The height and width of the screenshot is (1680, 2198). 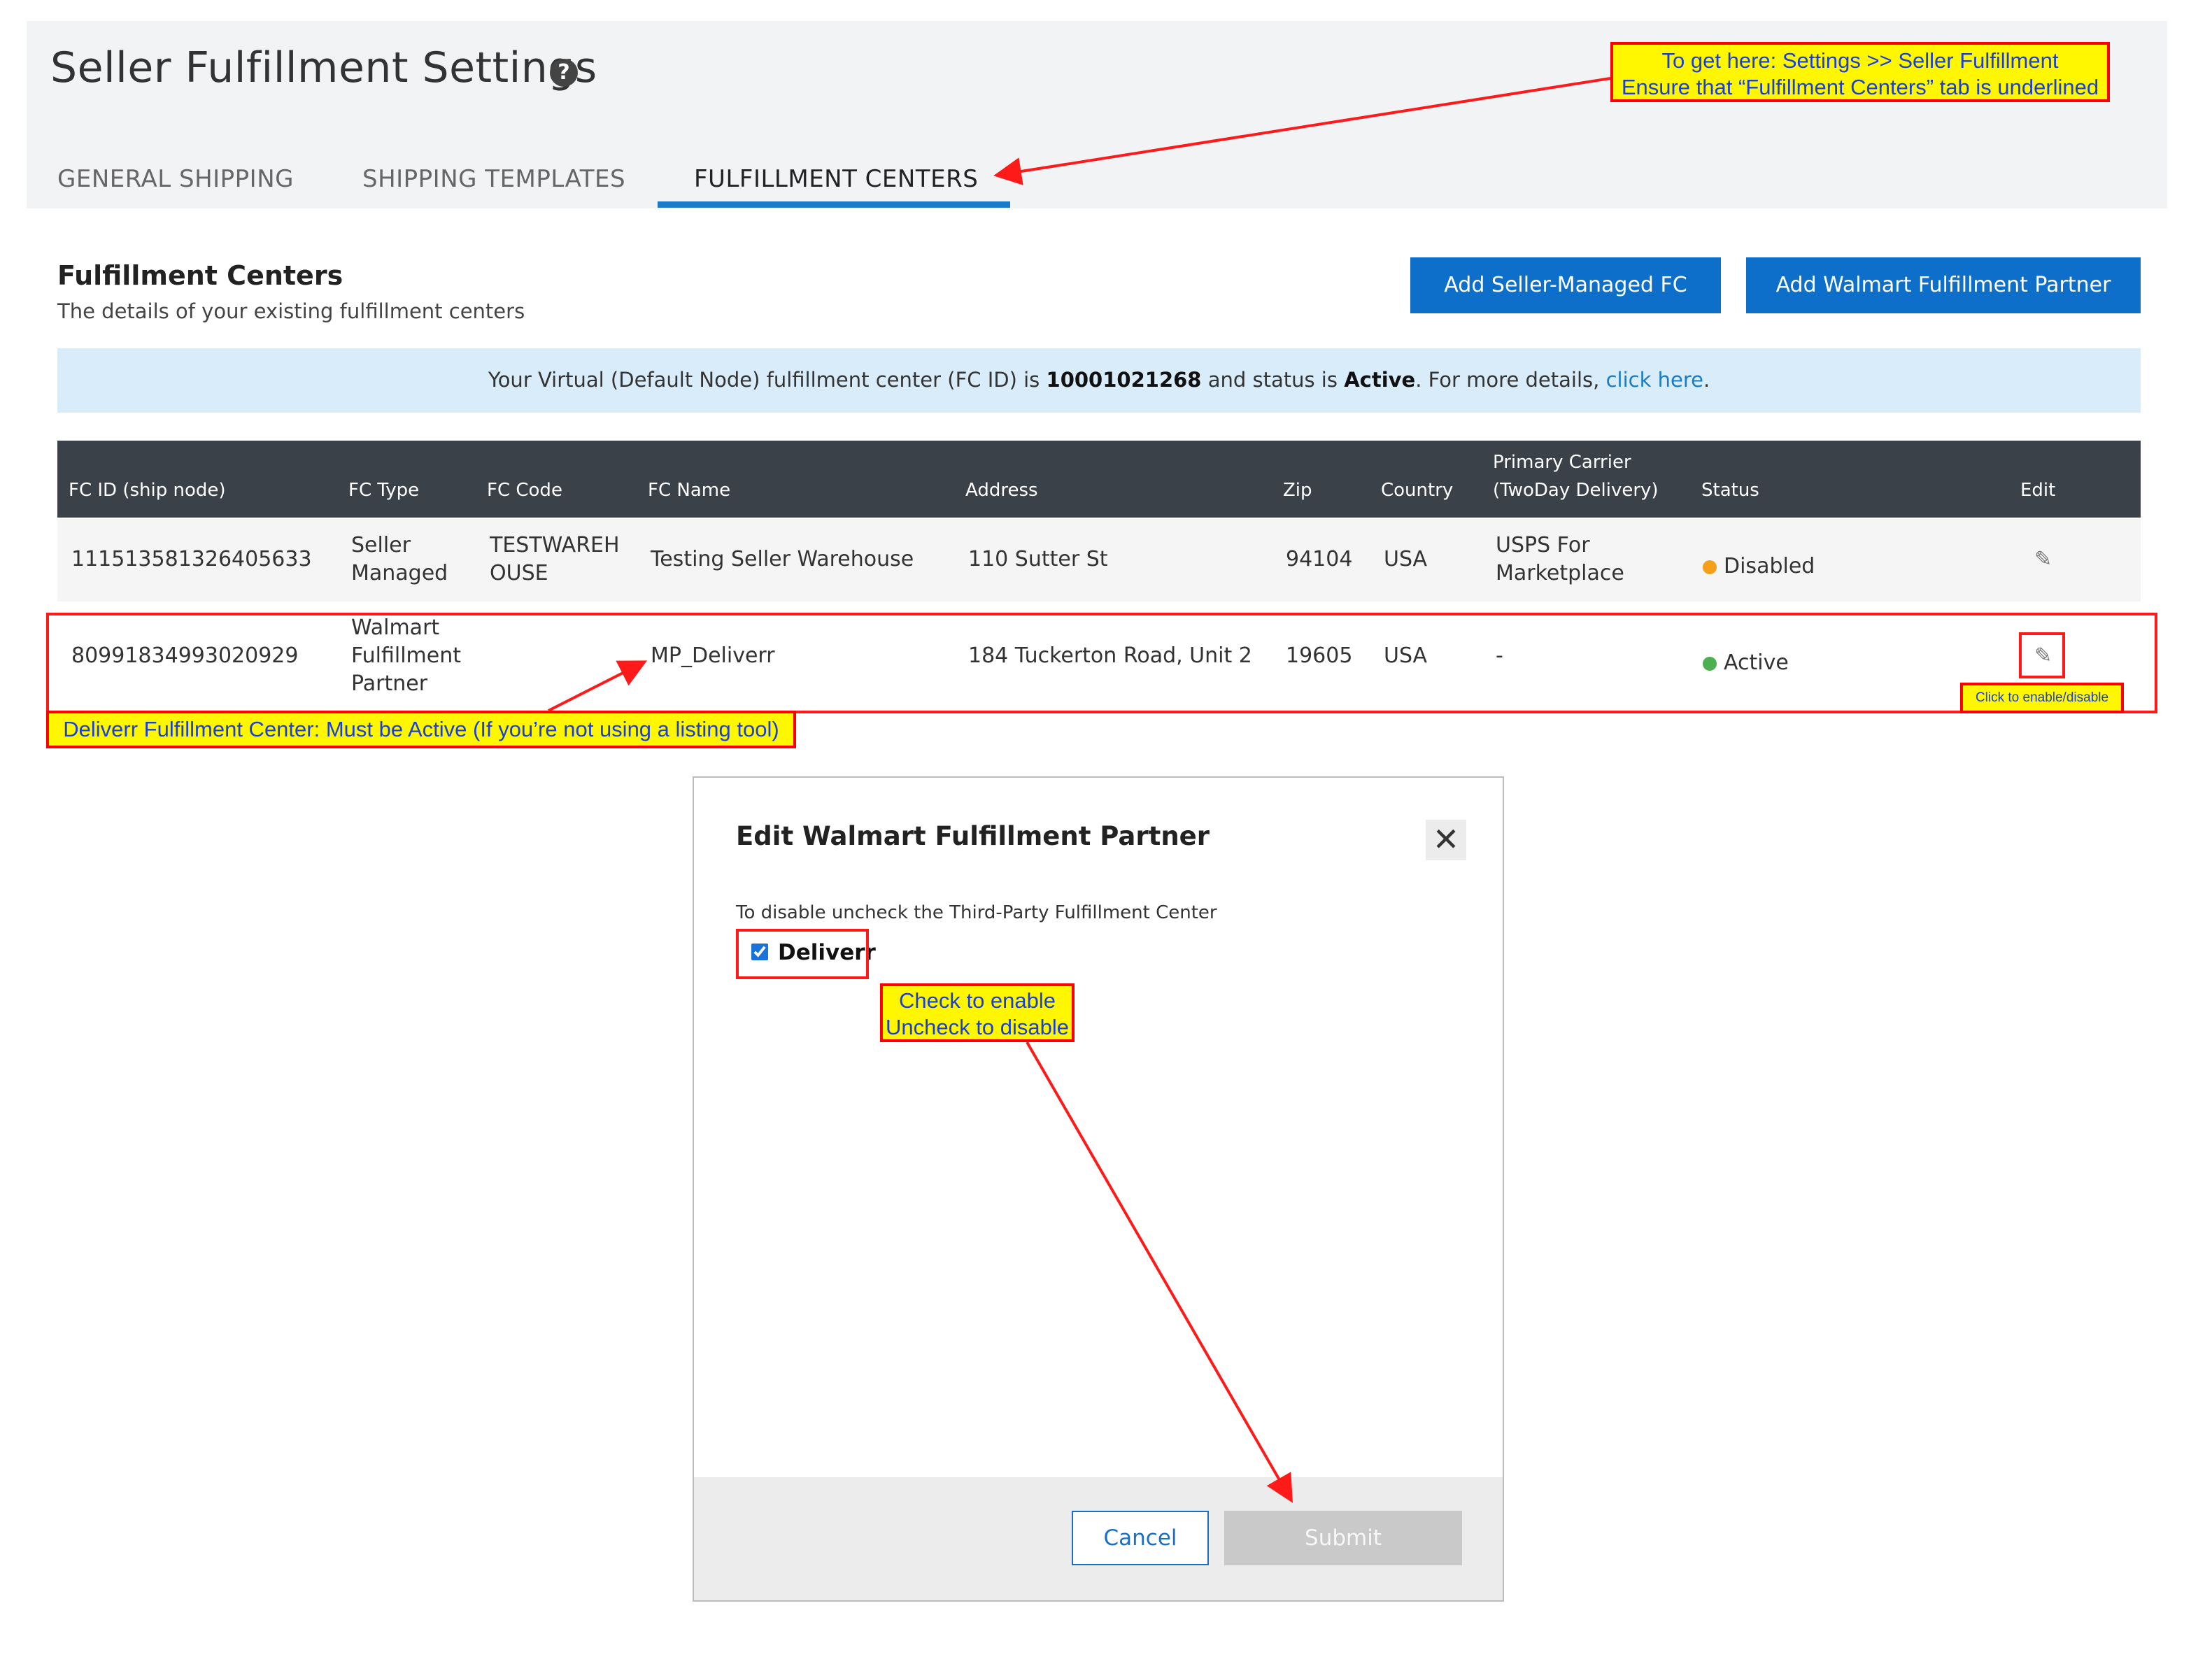 What do you see at coordinates (147, 490) in the screenshot?
I see `col-fc-id: FC ID (ship node)` at bounding box center [147, 490].